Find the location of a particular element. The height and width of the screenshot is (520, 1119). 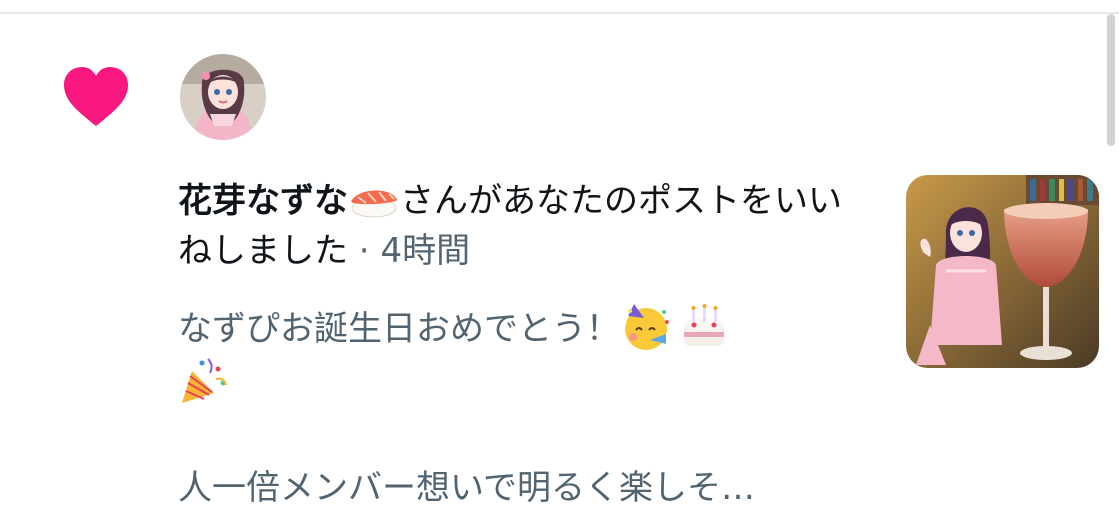

post-text: なずぴお誕生日おめでとう！ is located at coordinates (518, 355).